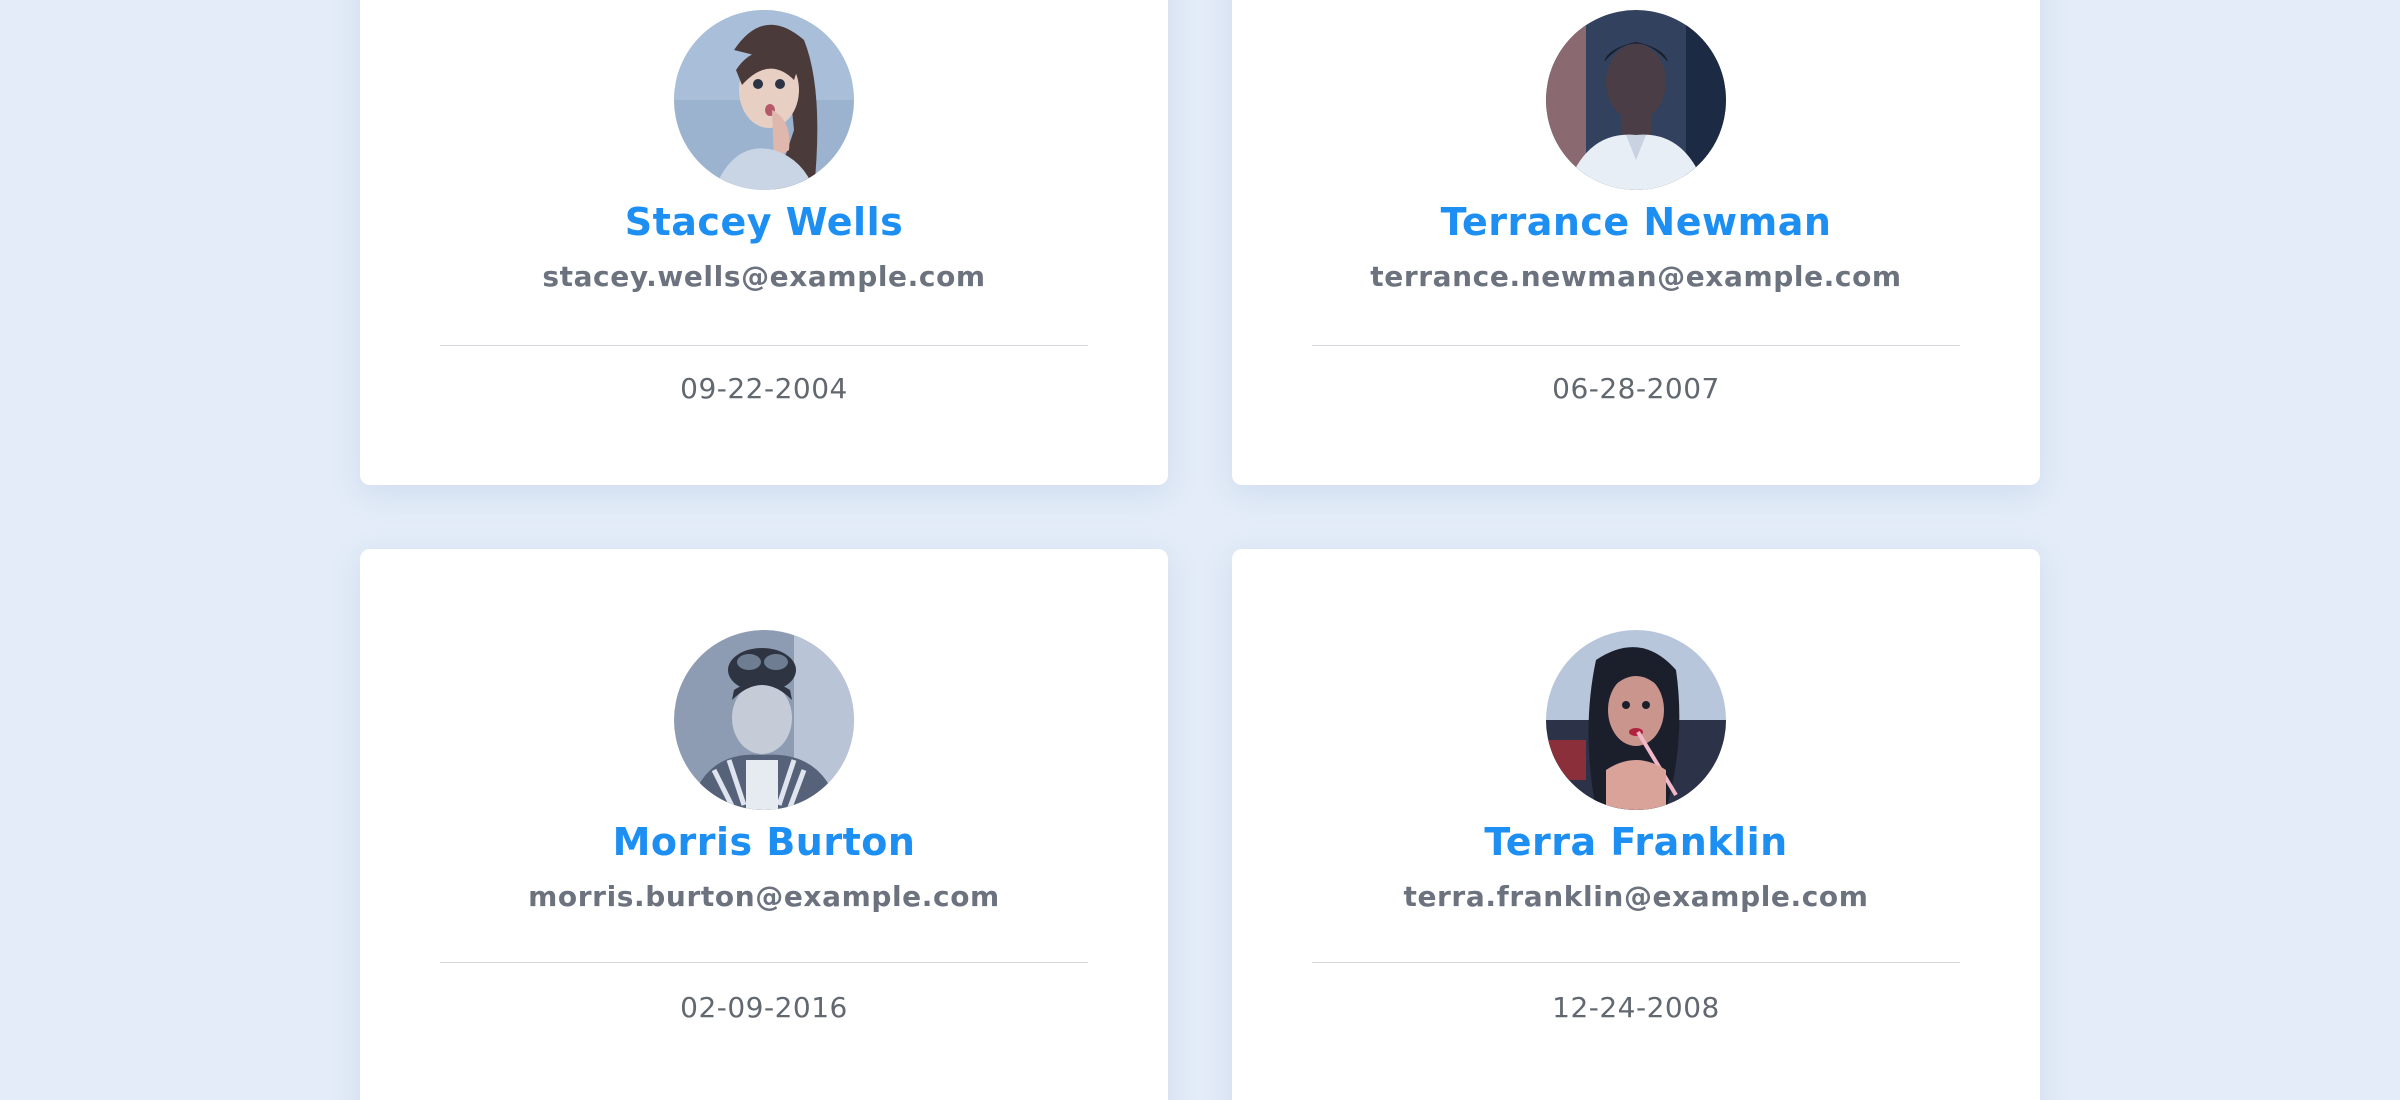 This screenshot has width=2400, height=1100. Describe the element at coordinates (1636, 896) in the screenshot. I see `user-email: terra.franklin@example.com` at that location.